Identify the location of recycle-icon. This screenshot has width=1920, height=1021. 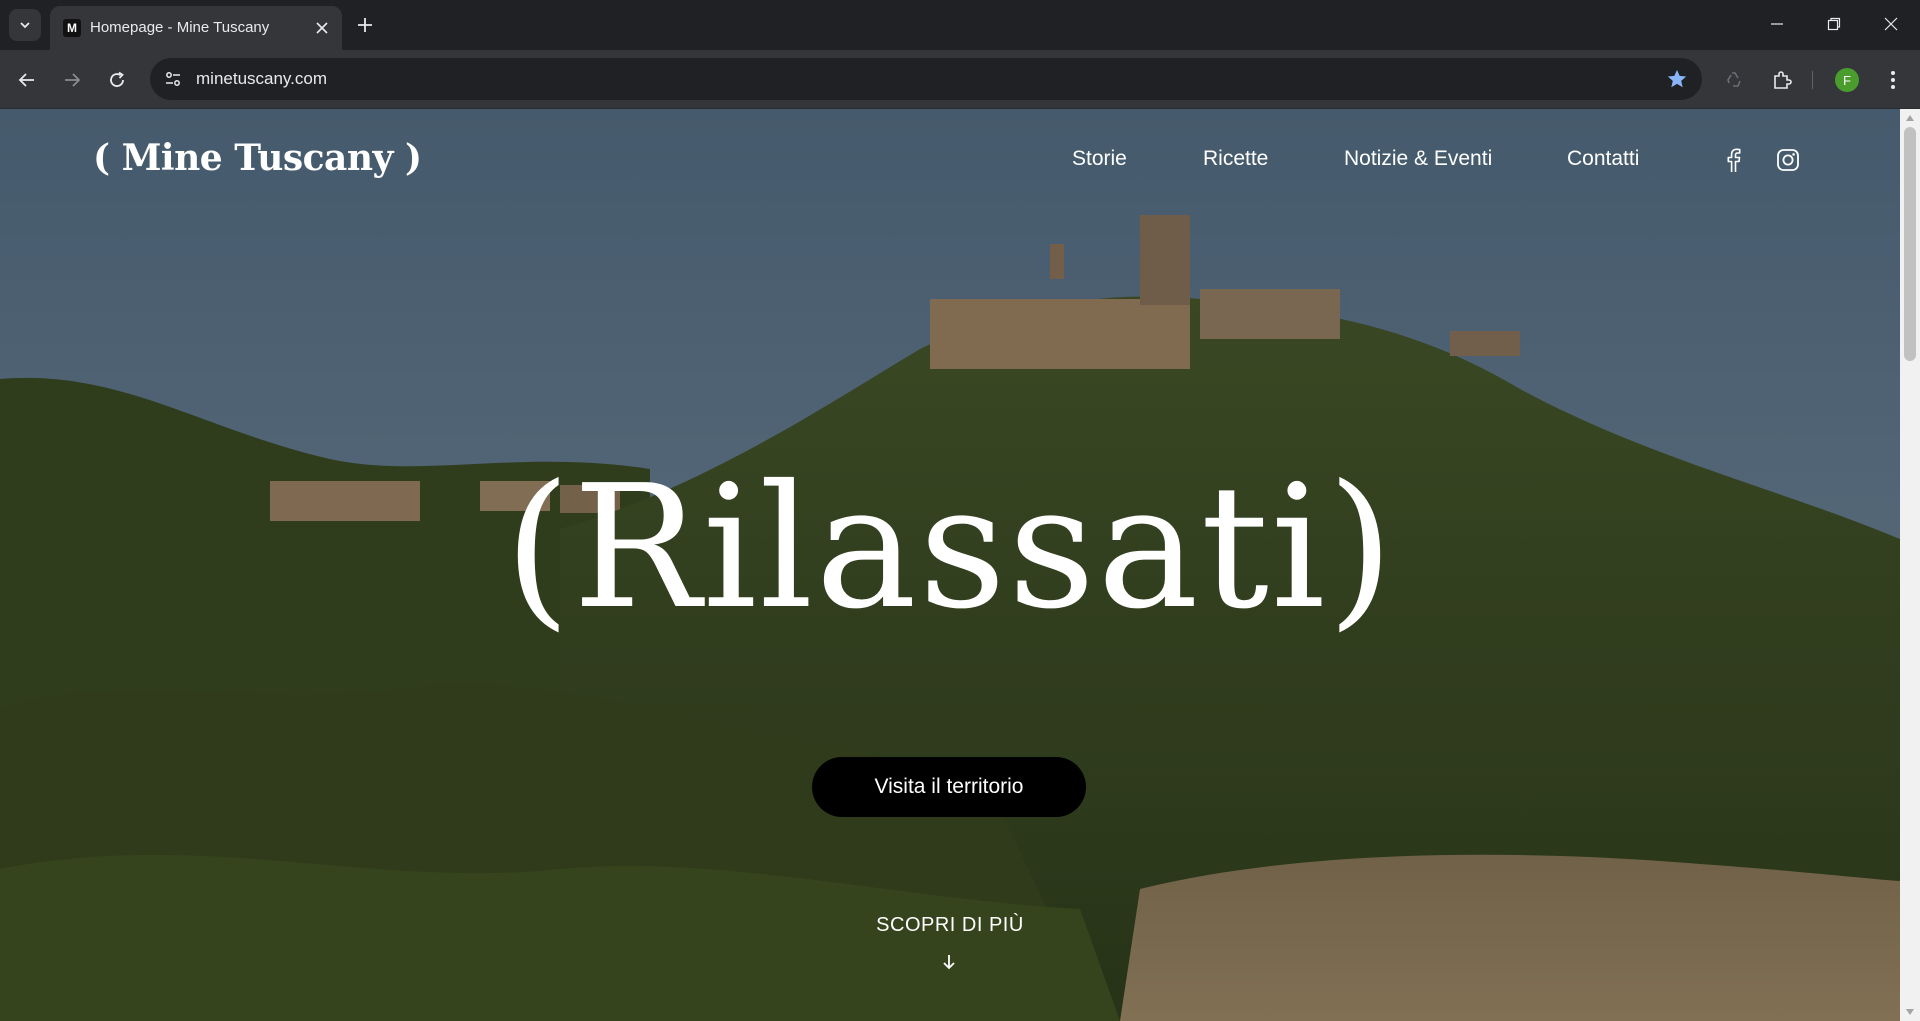
(1734, 79).